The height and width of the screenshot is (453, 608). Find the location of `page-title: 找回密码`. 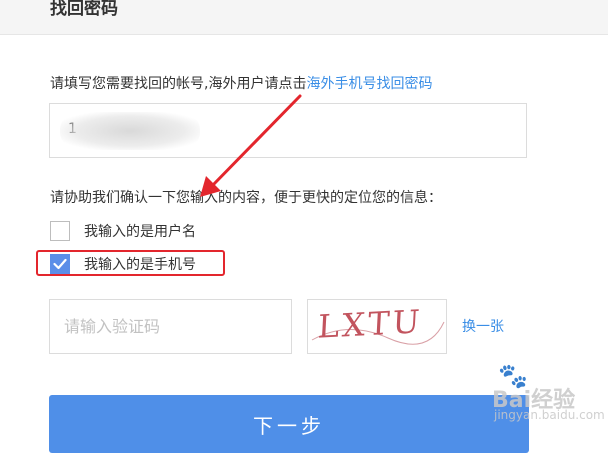

page-title: 找回密码 is located at coordinates (84, 9).